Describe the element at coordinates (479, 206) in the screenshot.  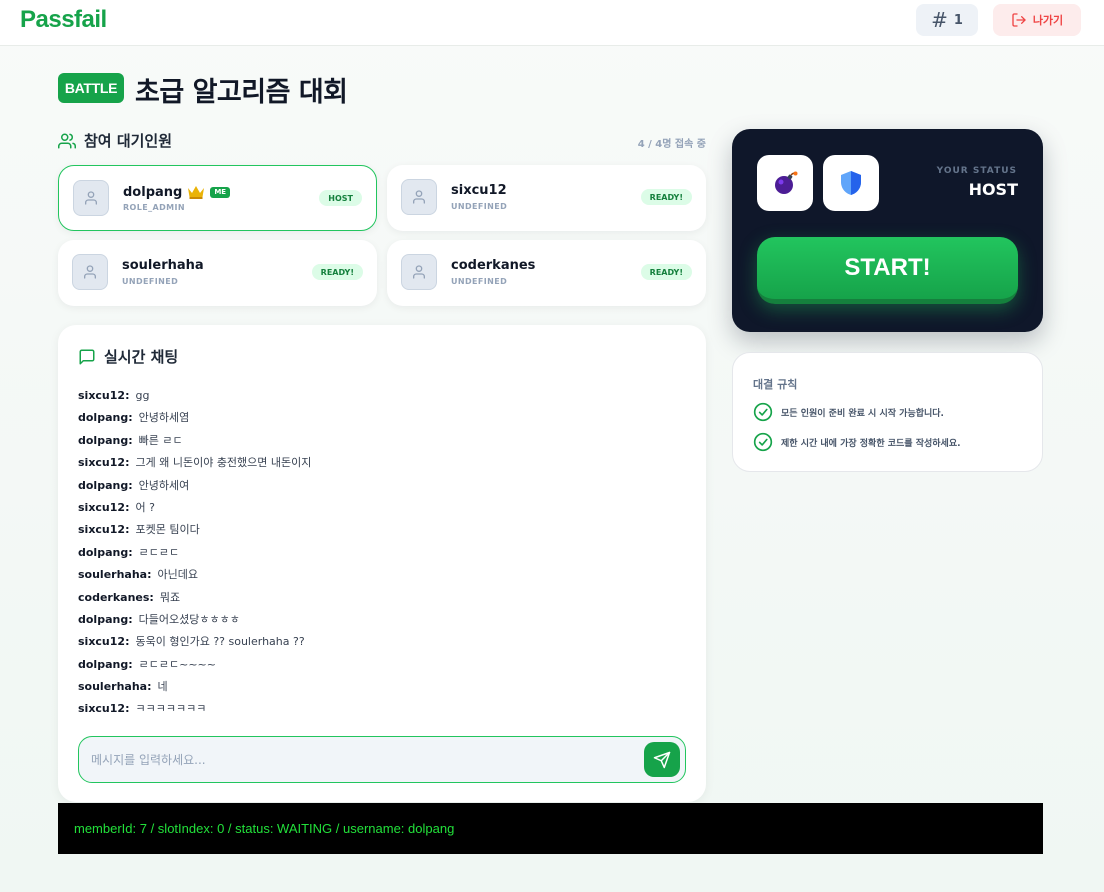
I see `player-role: UNDEFINED` at that location.